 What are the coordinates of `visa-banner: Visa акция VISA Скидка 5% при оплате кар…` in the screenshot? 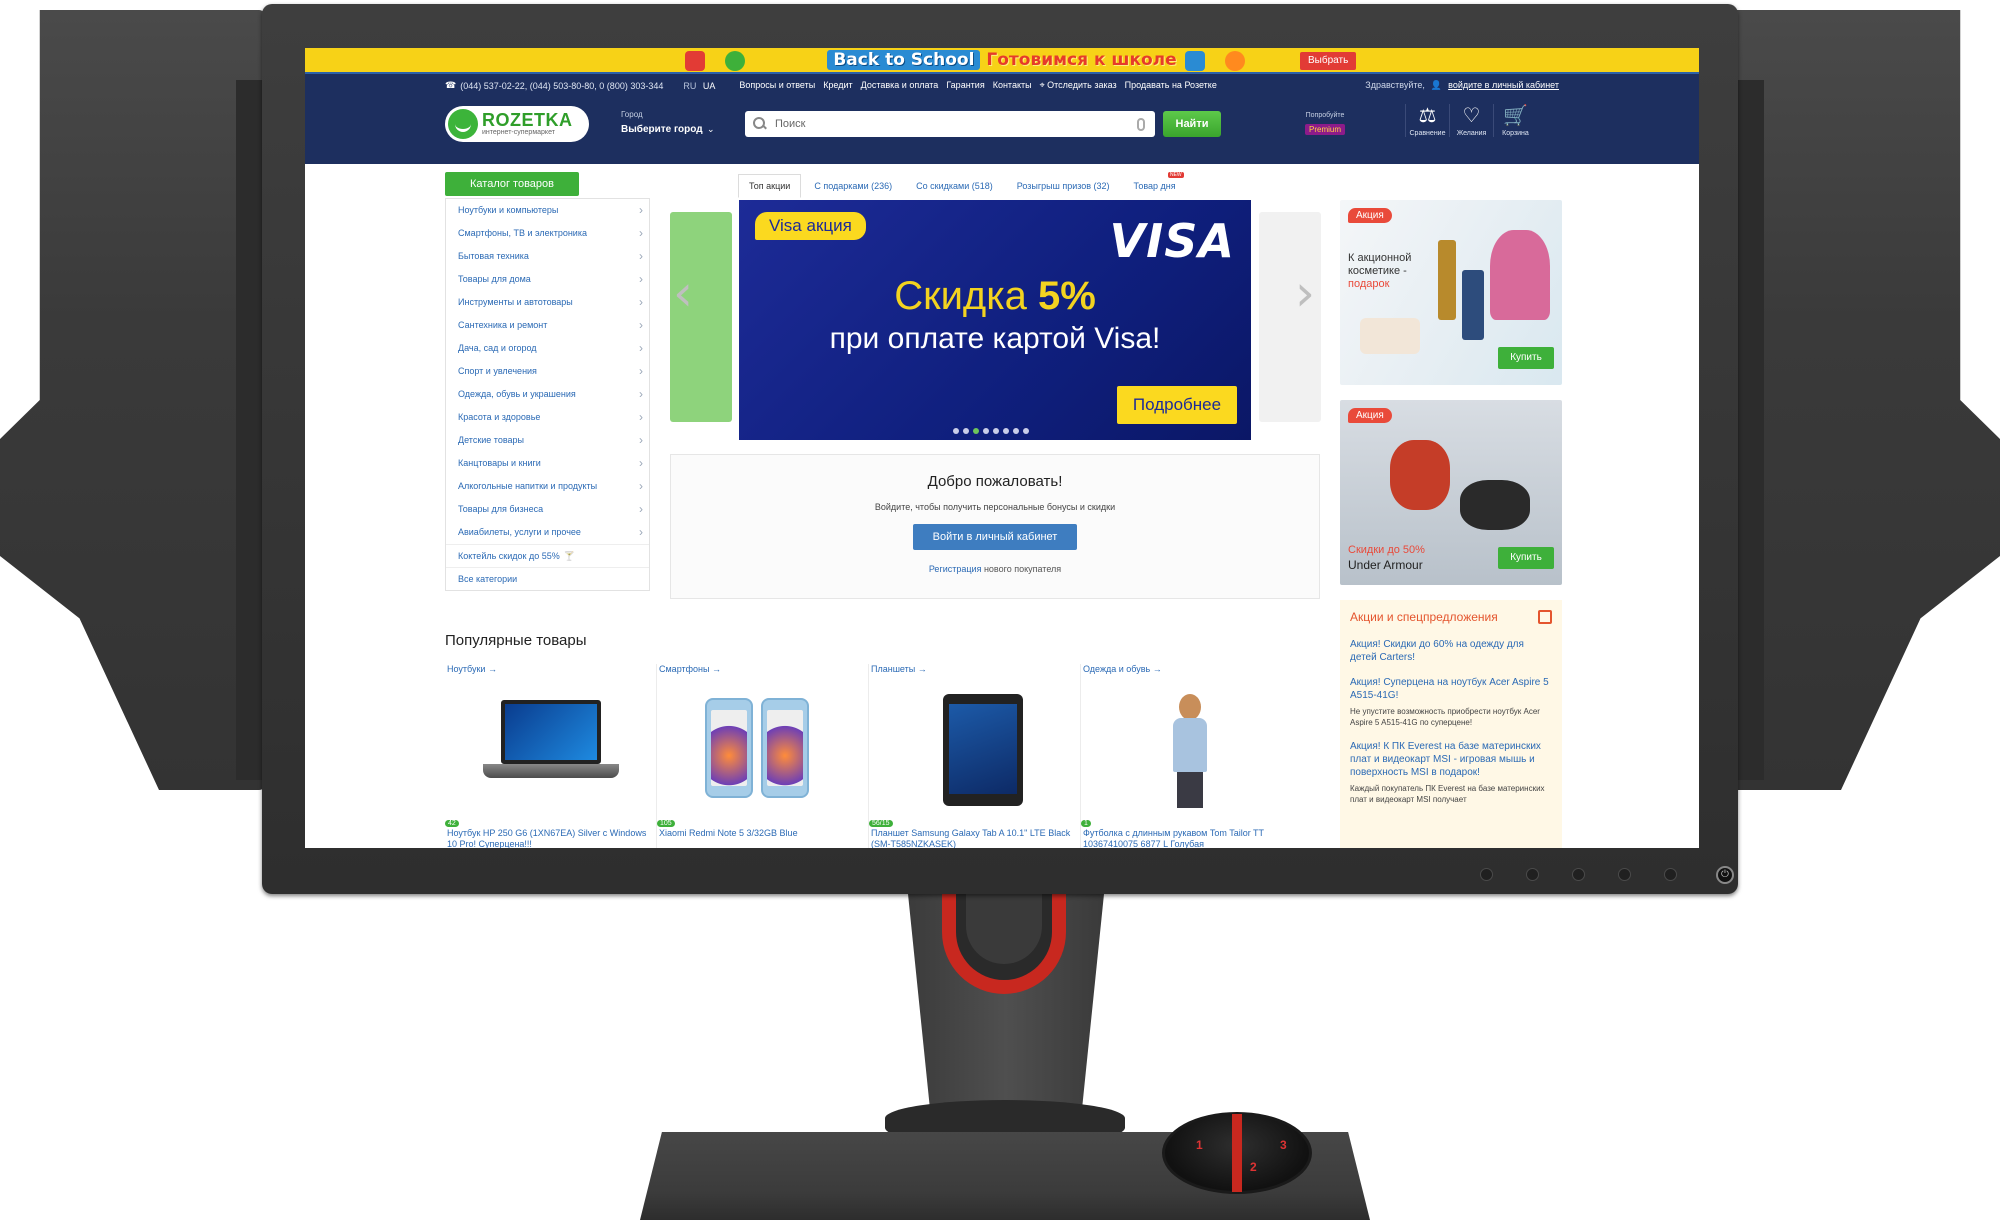 It's located at (995, 320).